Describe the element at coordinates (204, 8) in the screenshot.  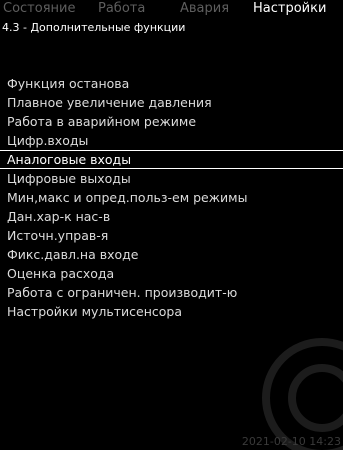
I see `tab-alarm: Авария` at that location.